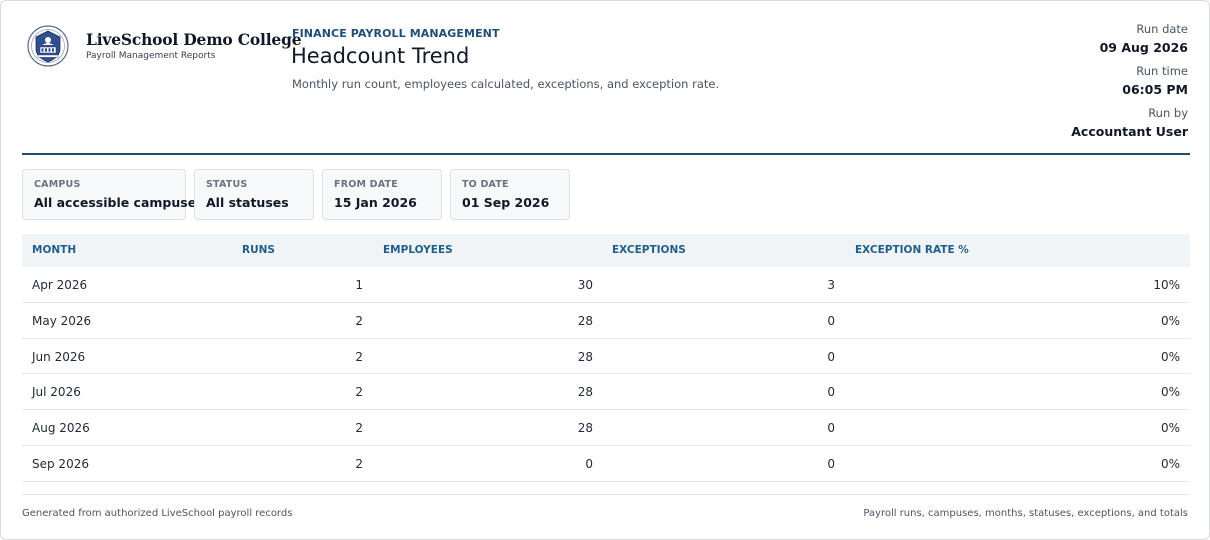 The width and height of the screenshot is (1210, 540). What do you see at coordinates (56, 392) in the screenshot?
I see `cell-month: Jul 2026` at bounding box center [56, 392].